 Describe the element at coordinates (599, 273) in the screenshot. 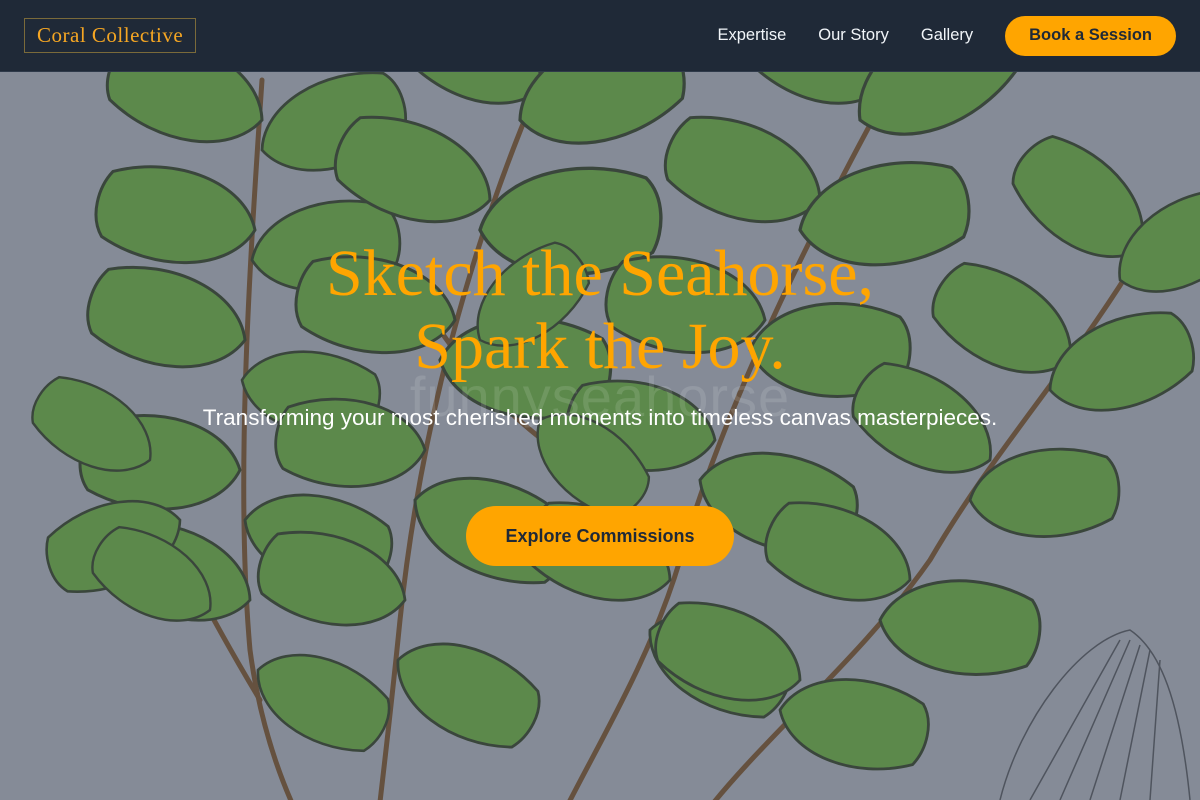

I see `hero-title-line1: Sketch the Seahorse,` at that location.